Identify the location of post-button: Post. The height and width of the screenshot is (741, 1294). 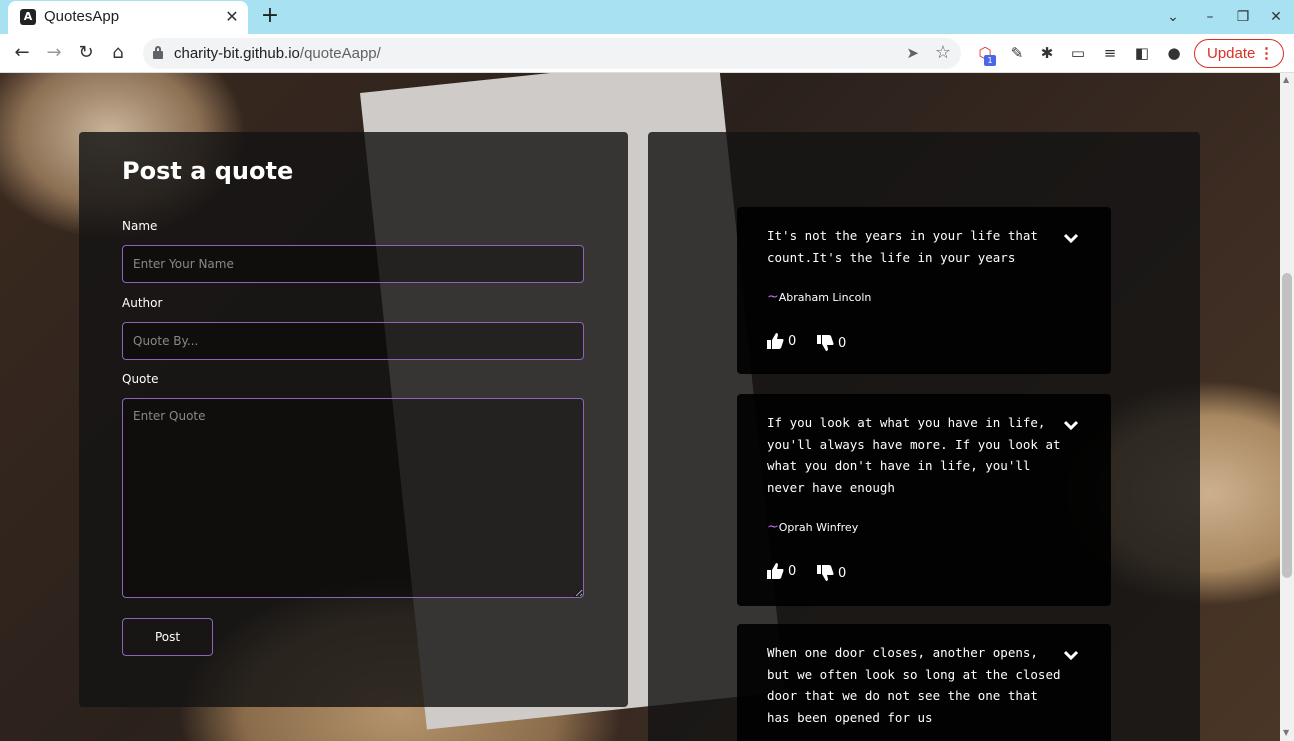
(167, 637).